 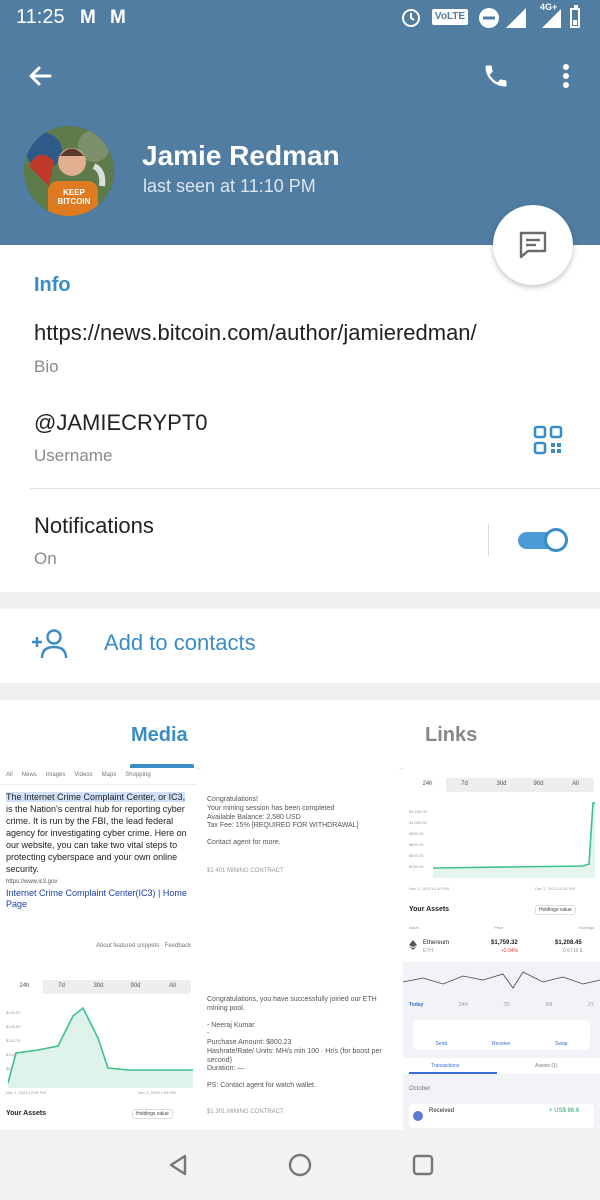 What do you see at coordinates (489, 20) in the screenshot?
I see `dnd-icon` at bounding box center [489, 20].